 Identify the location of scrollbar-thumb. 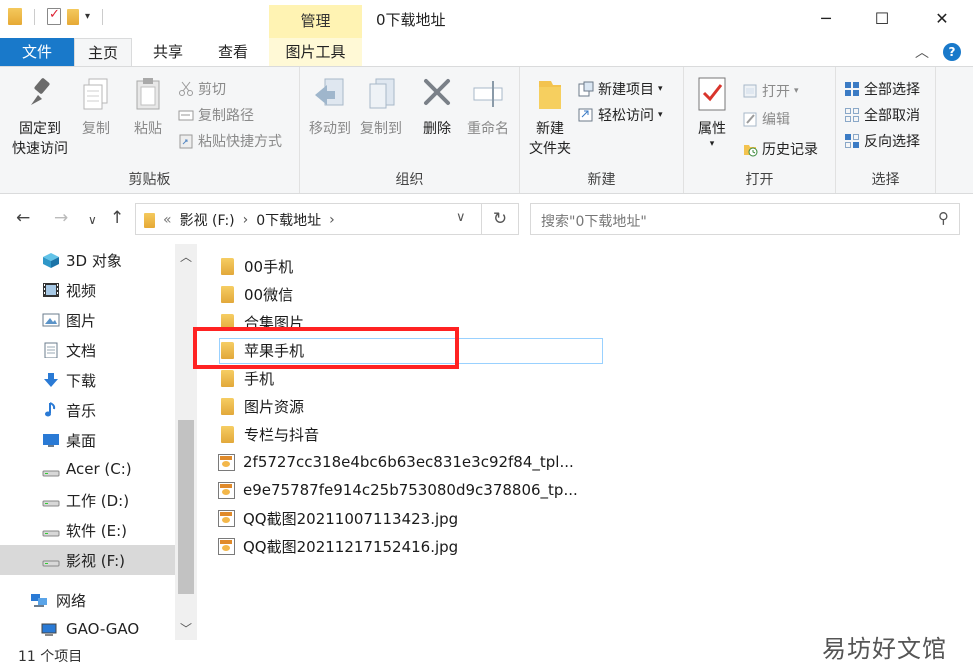
(186, 507).